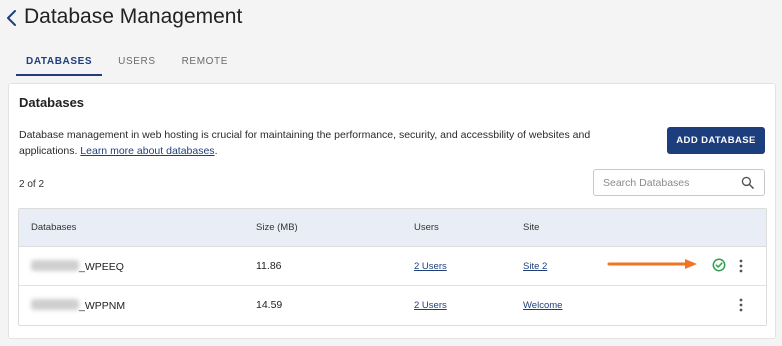 The image size is (782, 346). Describe the element at coordinates (147, 151) in the screenshot. I see `learn-more-link: Learn more about databases` at that location.